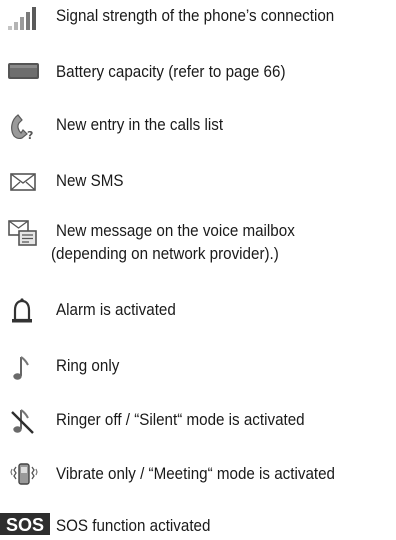 This screenshot has width=396, height=540. Describe the element at coordinates (24, 311) in the screenshot. I see `alarm-bell-icon` at that location.